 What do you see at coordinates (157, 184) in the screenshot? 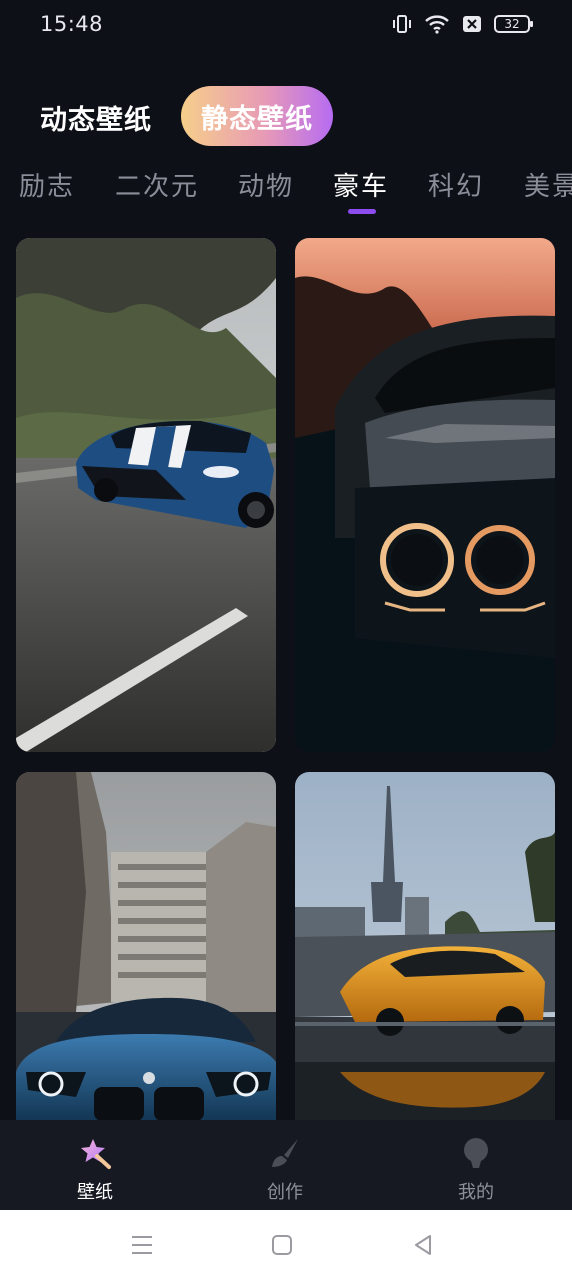
I see `category-tab-anime: 二次元` at bounding box center [157, 184].